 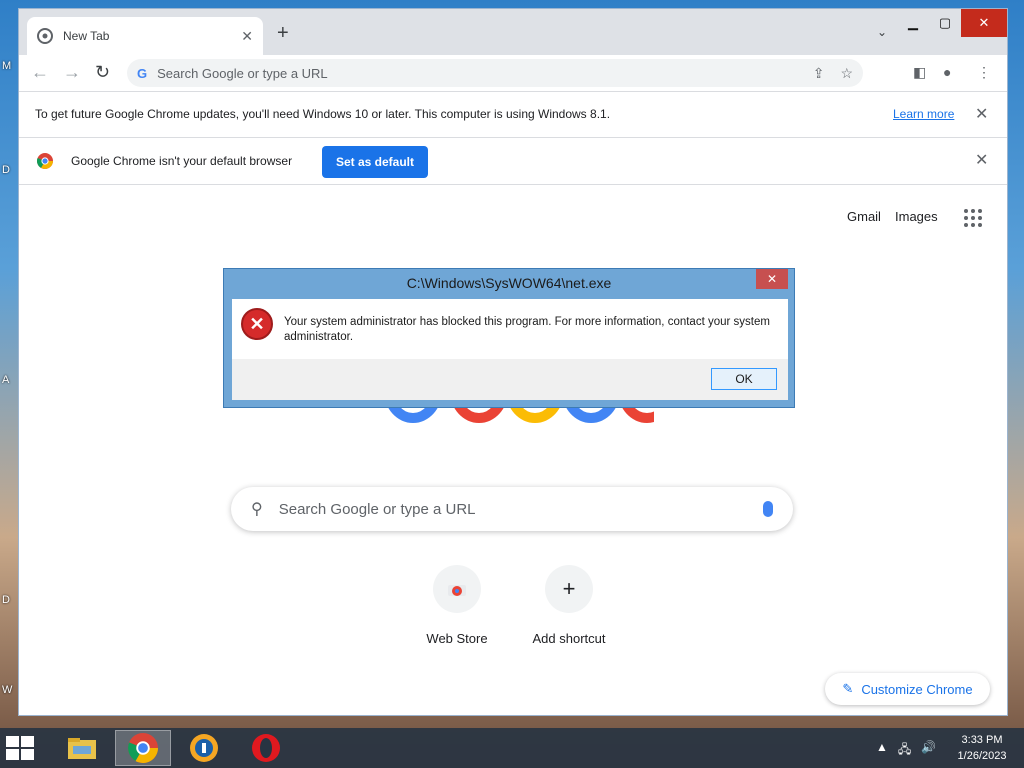 What do you see at coordinates (945, 23) in the screenshot?
I see `maximize-button: ▢` at bounding box center [945, 23].